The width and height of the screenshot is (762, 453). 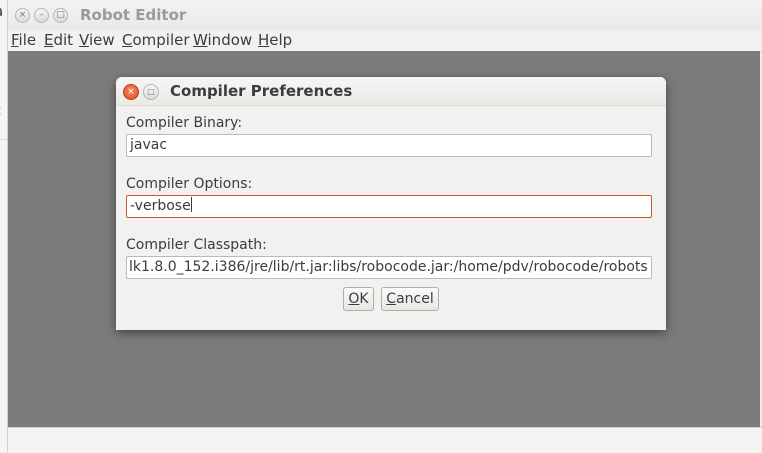 What do you see at coordinates (191, 204) in the screenshot?
I see `text-caret` at bounding box center [191, 204].